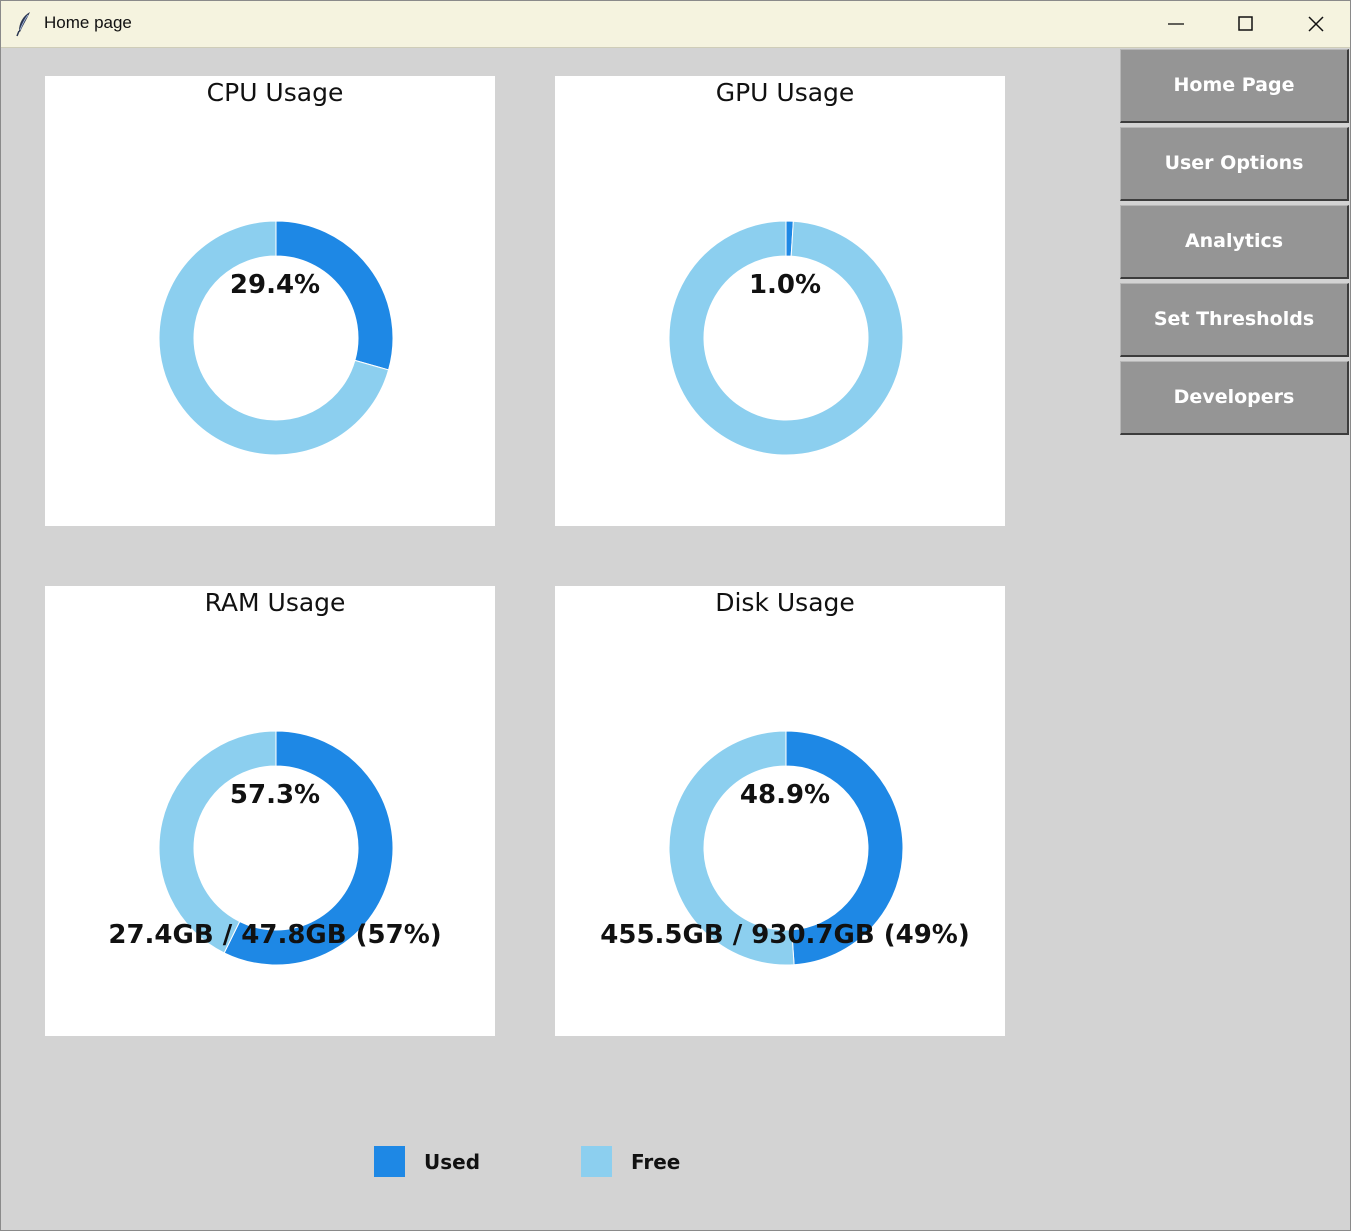 This screenshot has height=1231, width=1351. I want to click on gpu-usage-panel: GPU Usage 1.0%, so click(780, 301).